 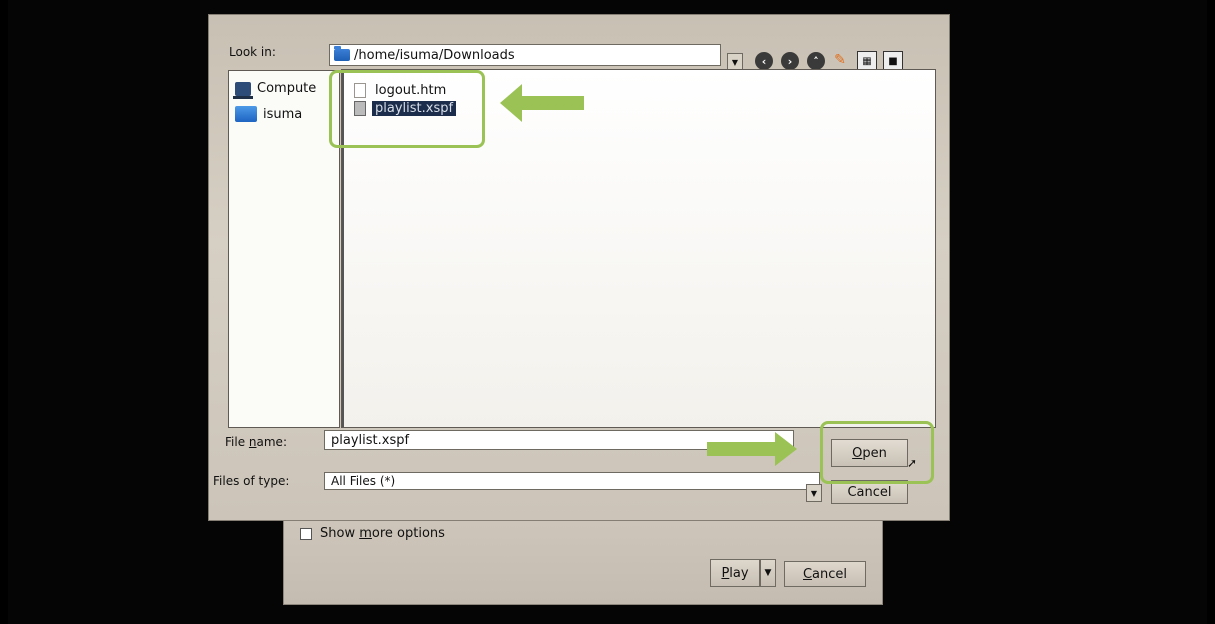 I want to click on show-more-options-label: Show more options, so click(x=382, y=533).